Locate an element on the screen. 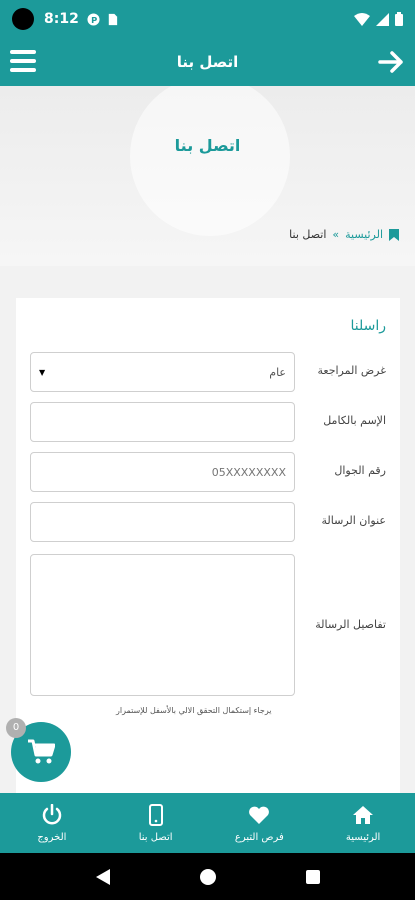 Image resolution: width=415 pixels, height=900 pixels. breadcrumb: الرئيسية » اتصل بنا is located at coordinates (344, 234).